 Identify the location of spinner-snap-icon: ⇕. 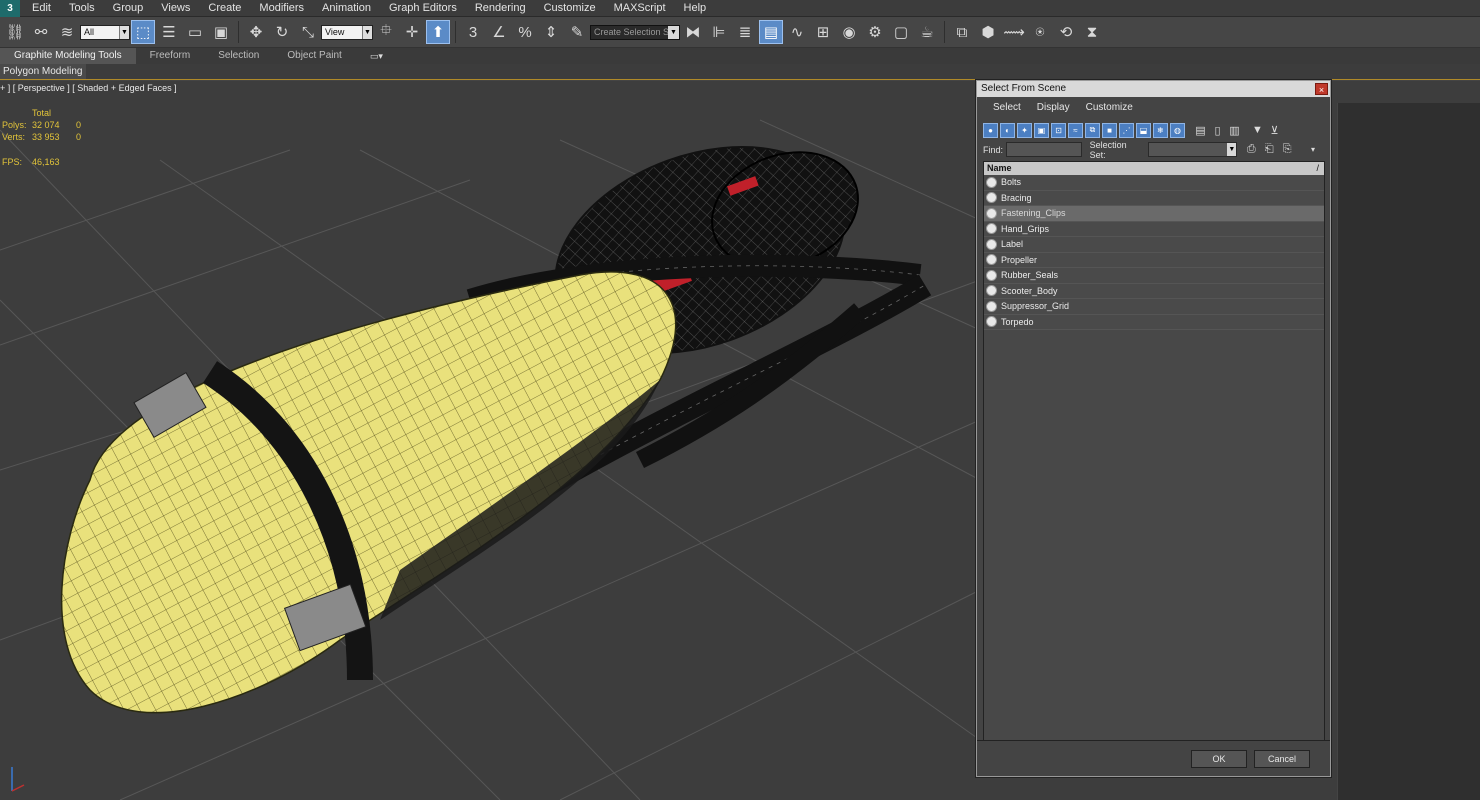
(551, 32).